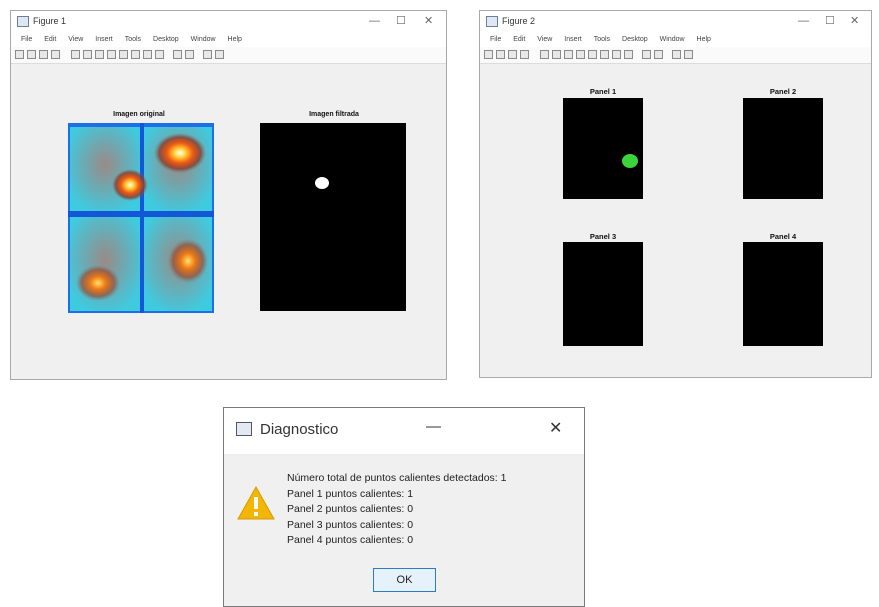 The width and height of the screenshot is (879, 607). Describe the element at coordinates (299, 429) in the screenshot. I see `dialog-title: Diagnostico` at that location.